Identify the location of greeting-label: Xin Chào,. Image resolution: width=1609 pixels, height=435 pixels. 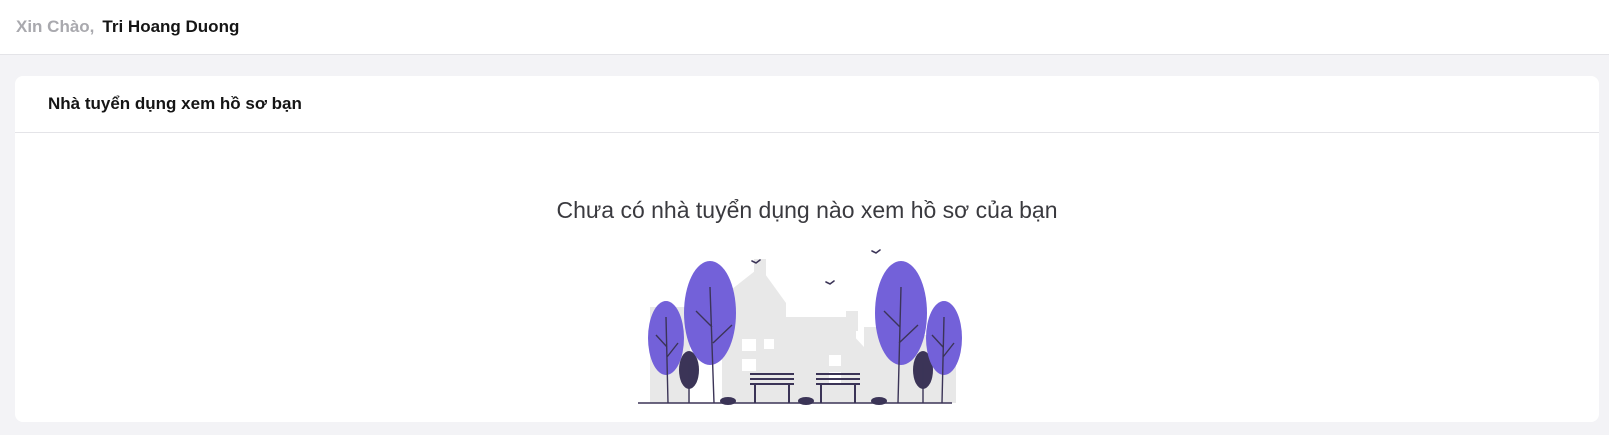
(55, 26).